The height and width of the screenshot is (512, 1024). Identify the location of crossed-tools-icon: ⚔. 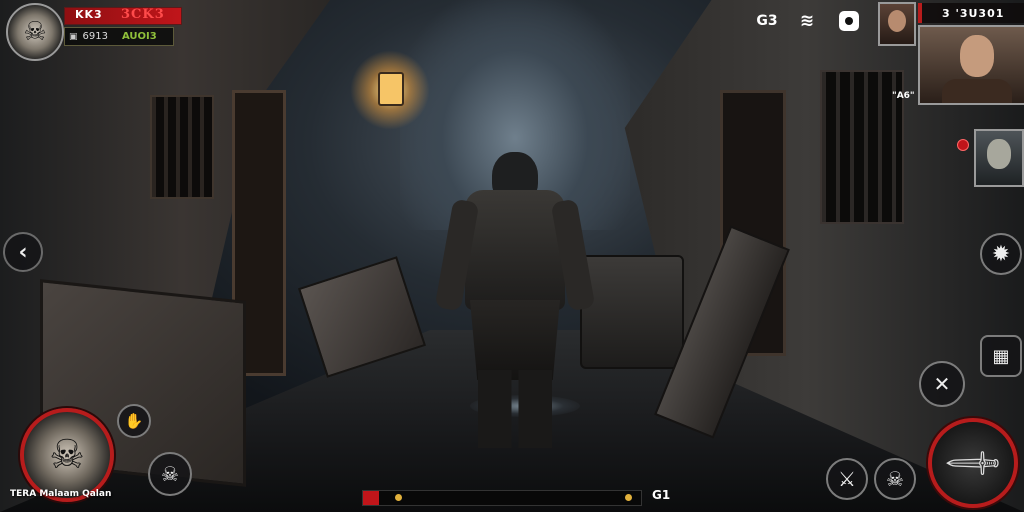
(847, 479).